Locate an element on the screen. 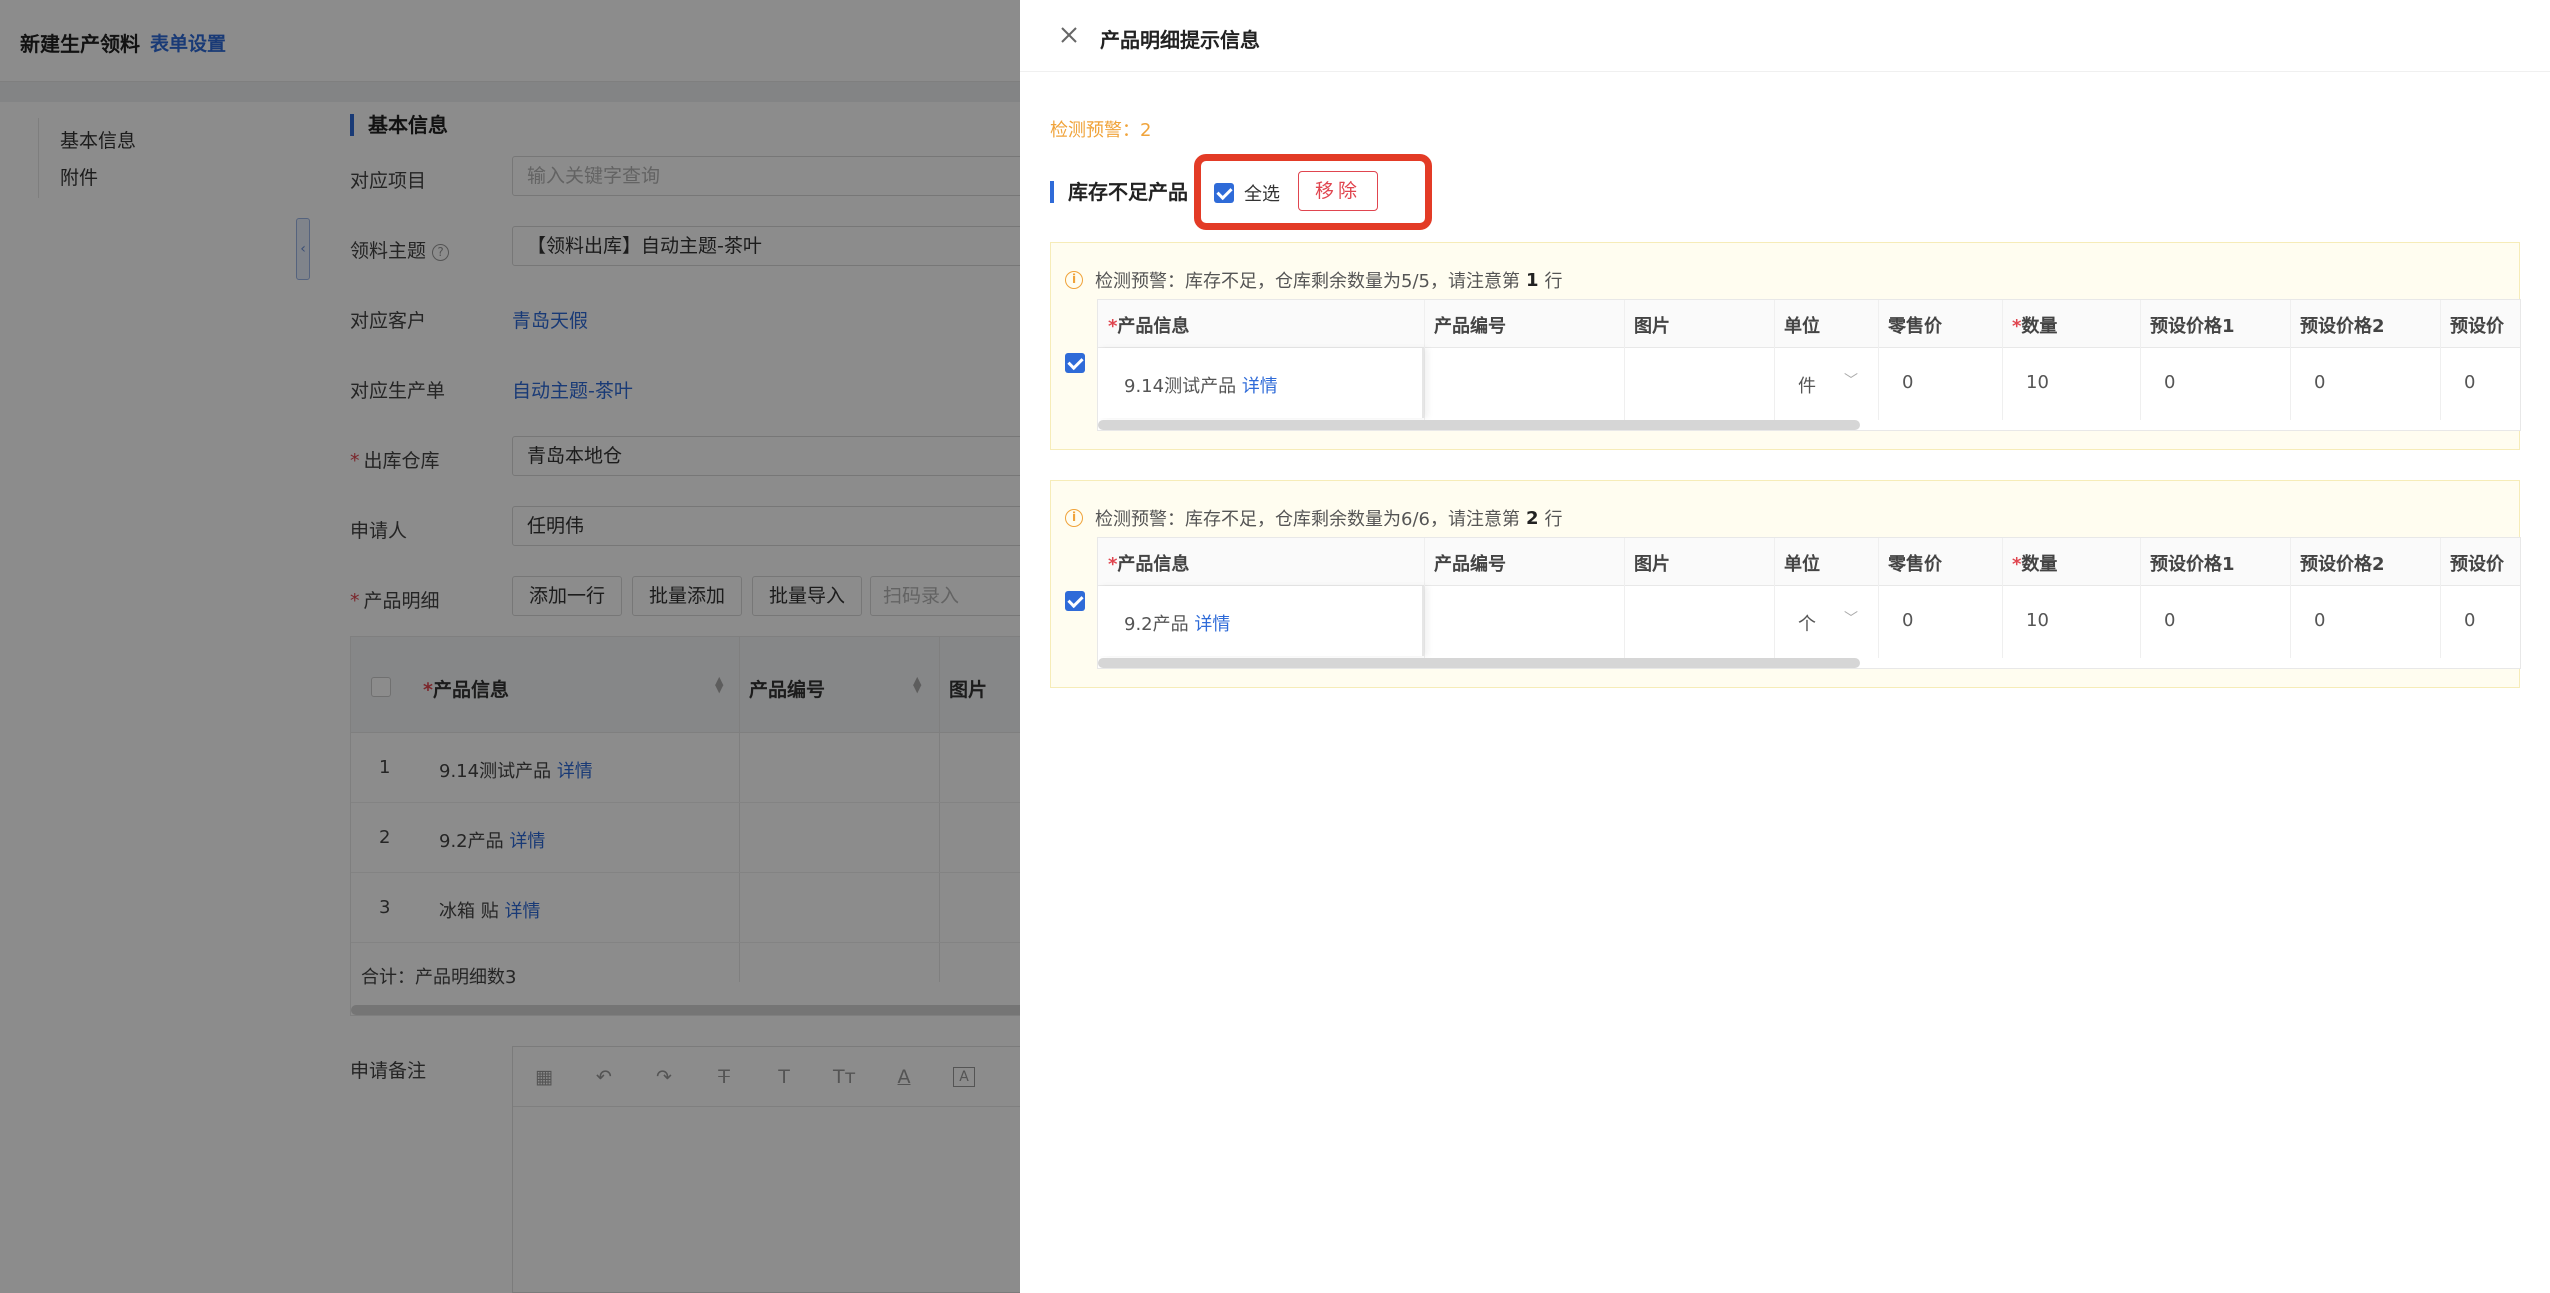 Image resolution: width=2550 pixels, height=1293 pixels. select-all-checkbox: 全选 is located at coordinates (1247, 193).